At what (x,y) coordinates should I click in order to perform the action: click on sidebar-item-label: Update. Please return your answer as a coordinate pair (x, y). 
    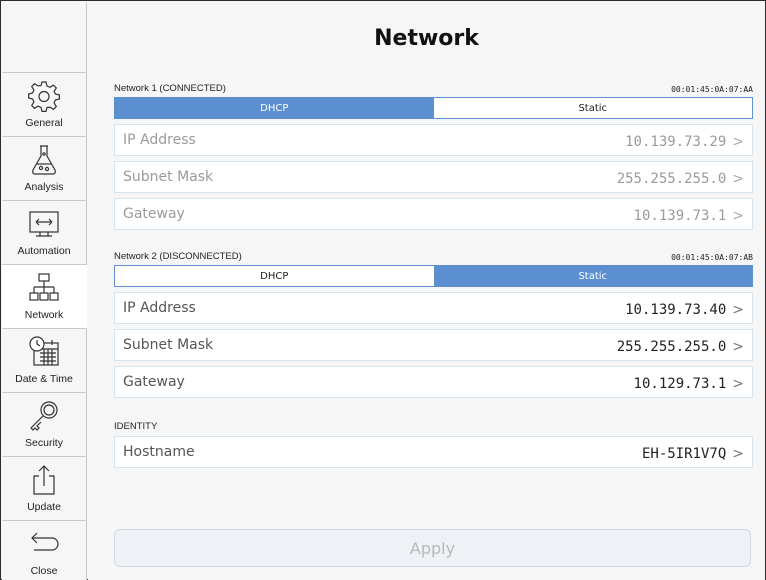
    Looking at the image, I should click on (44, 507).